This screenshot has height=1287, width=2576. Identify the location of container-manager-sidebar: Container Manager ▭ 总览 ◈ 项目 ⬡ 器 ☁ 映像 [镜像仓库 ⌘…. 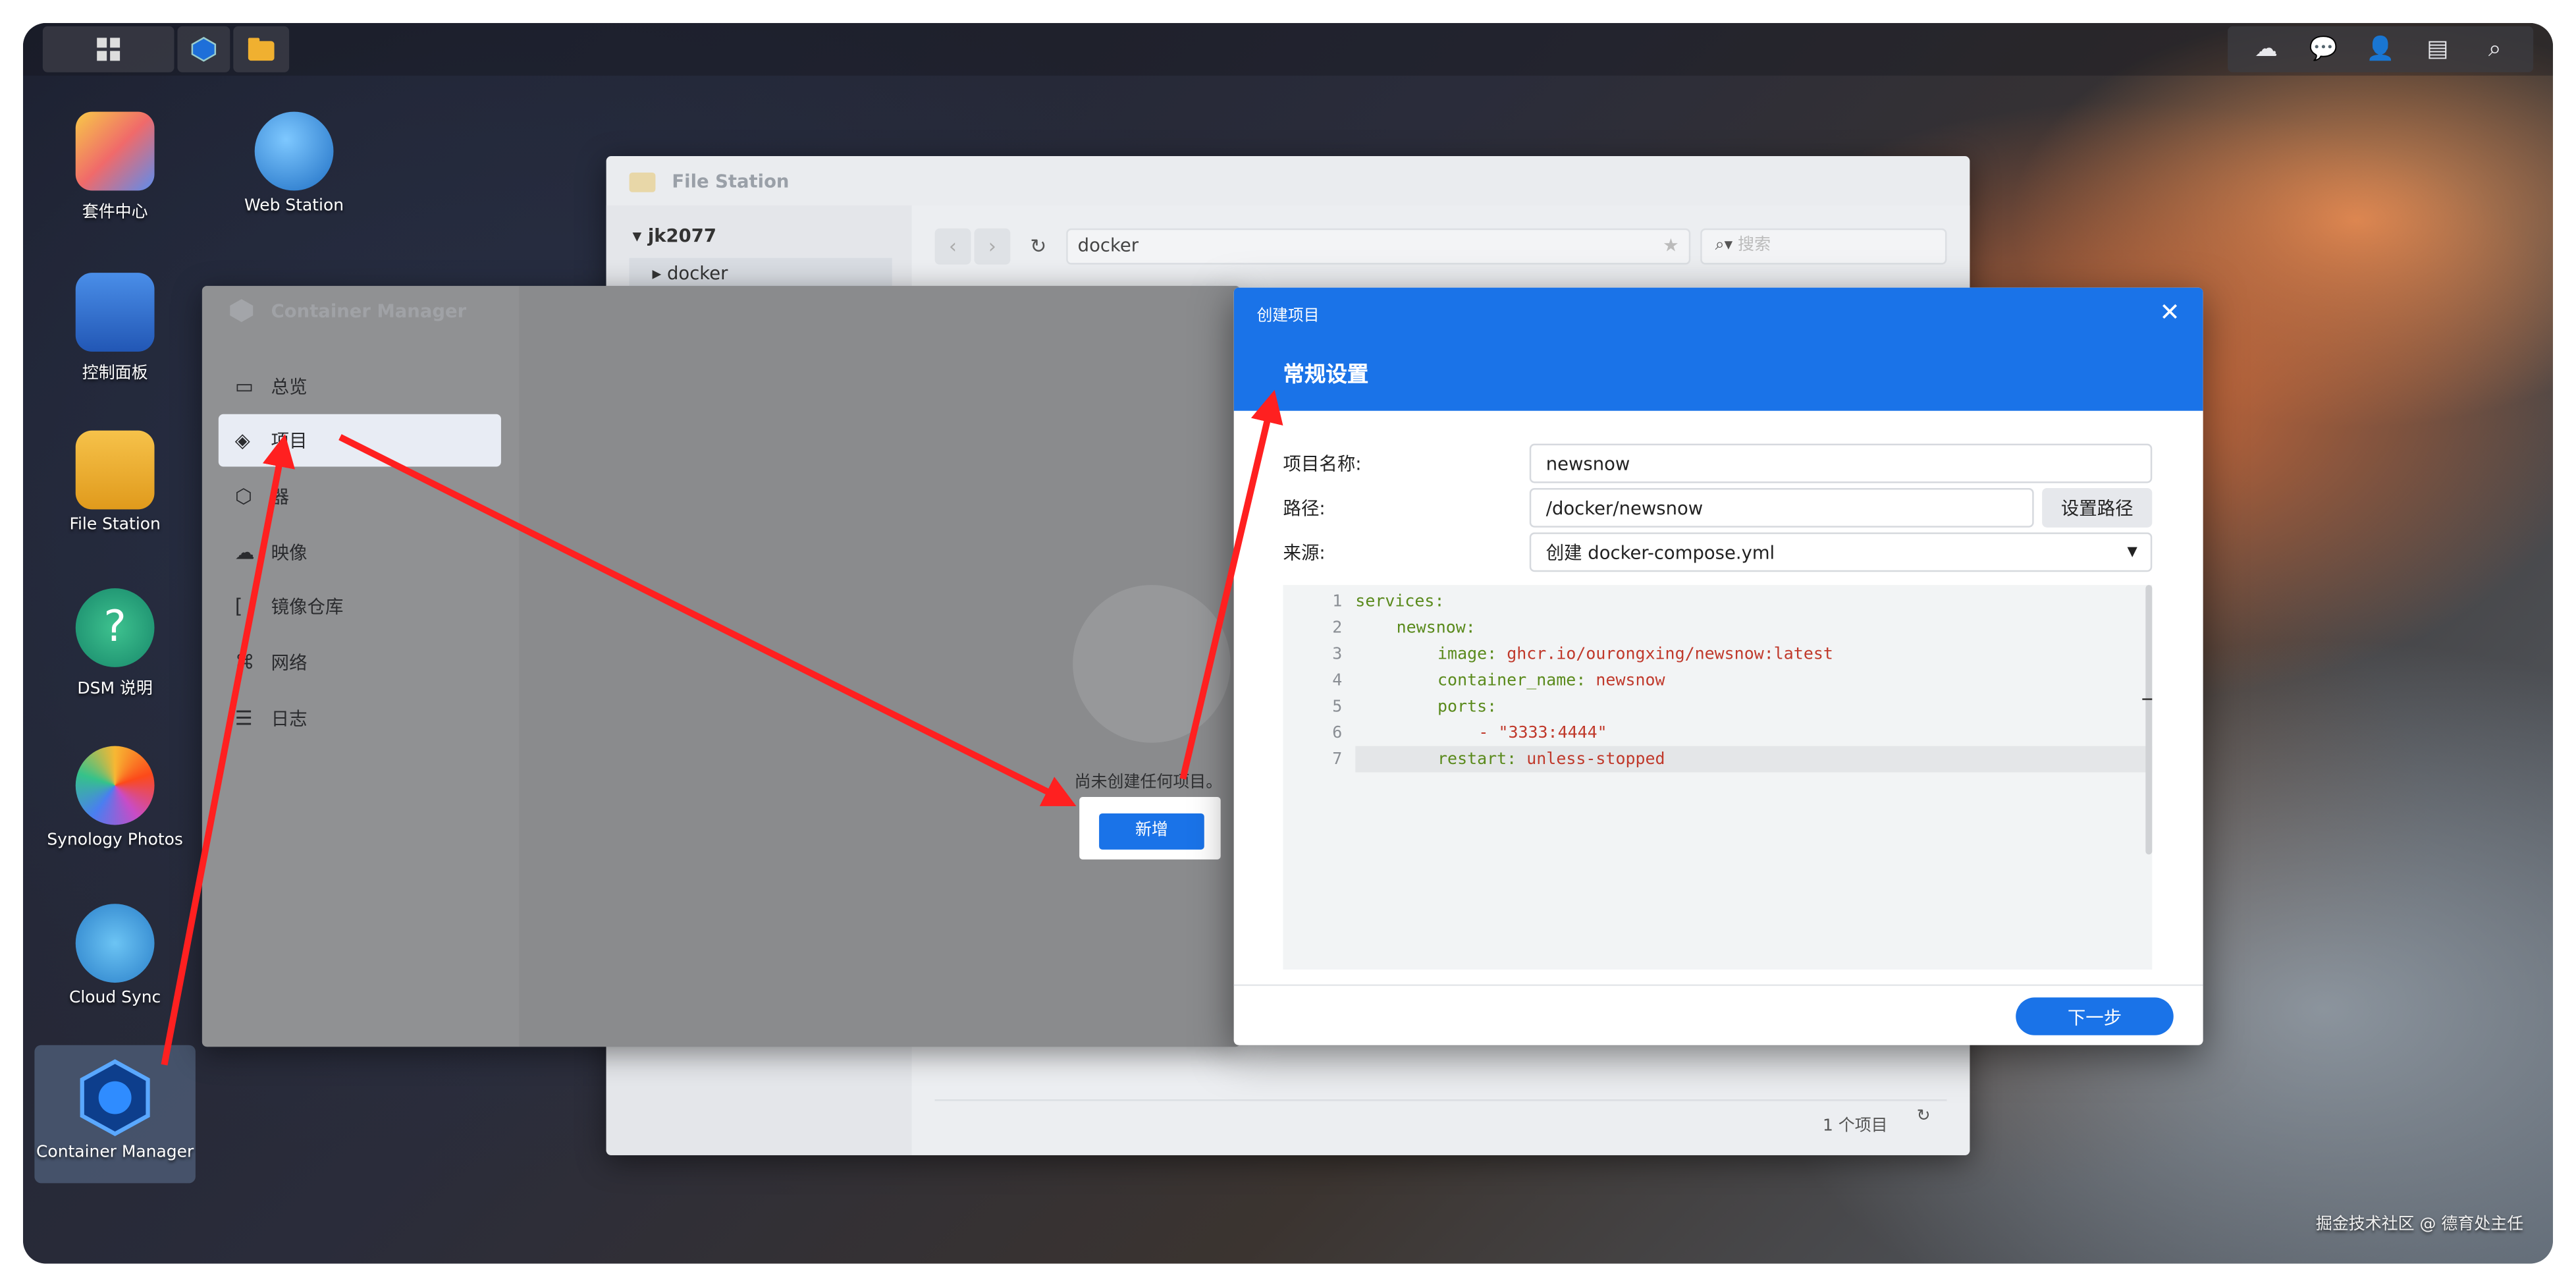
(360, 666).